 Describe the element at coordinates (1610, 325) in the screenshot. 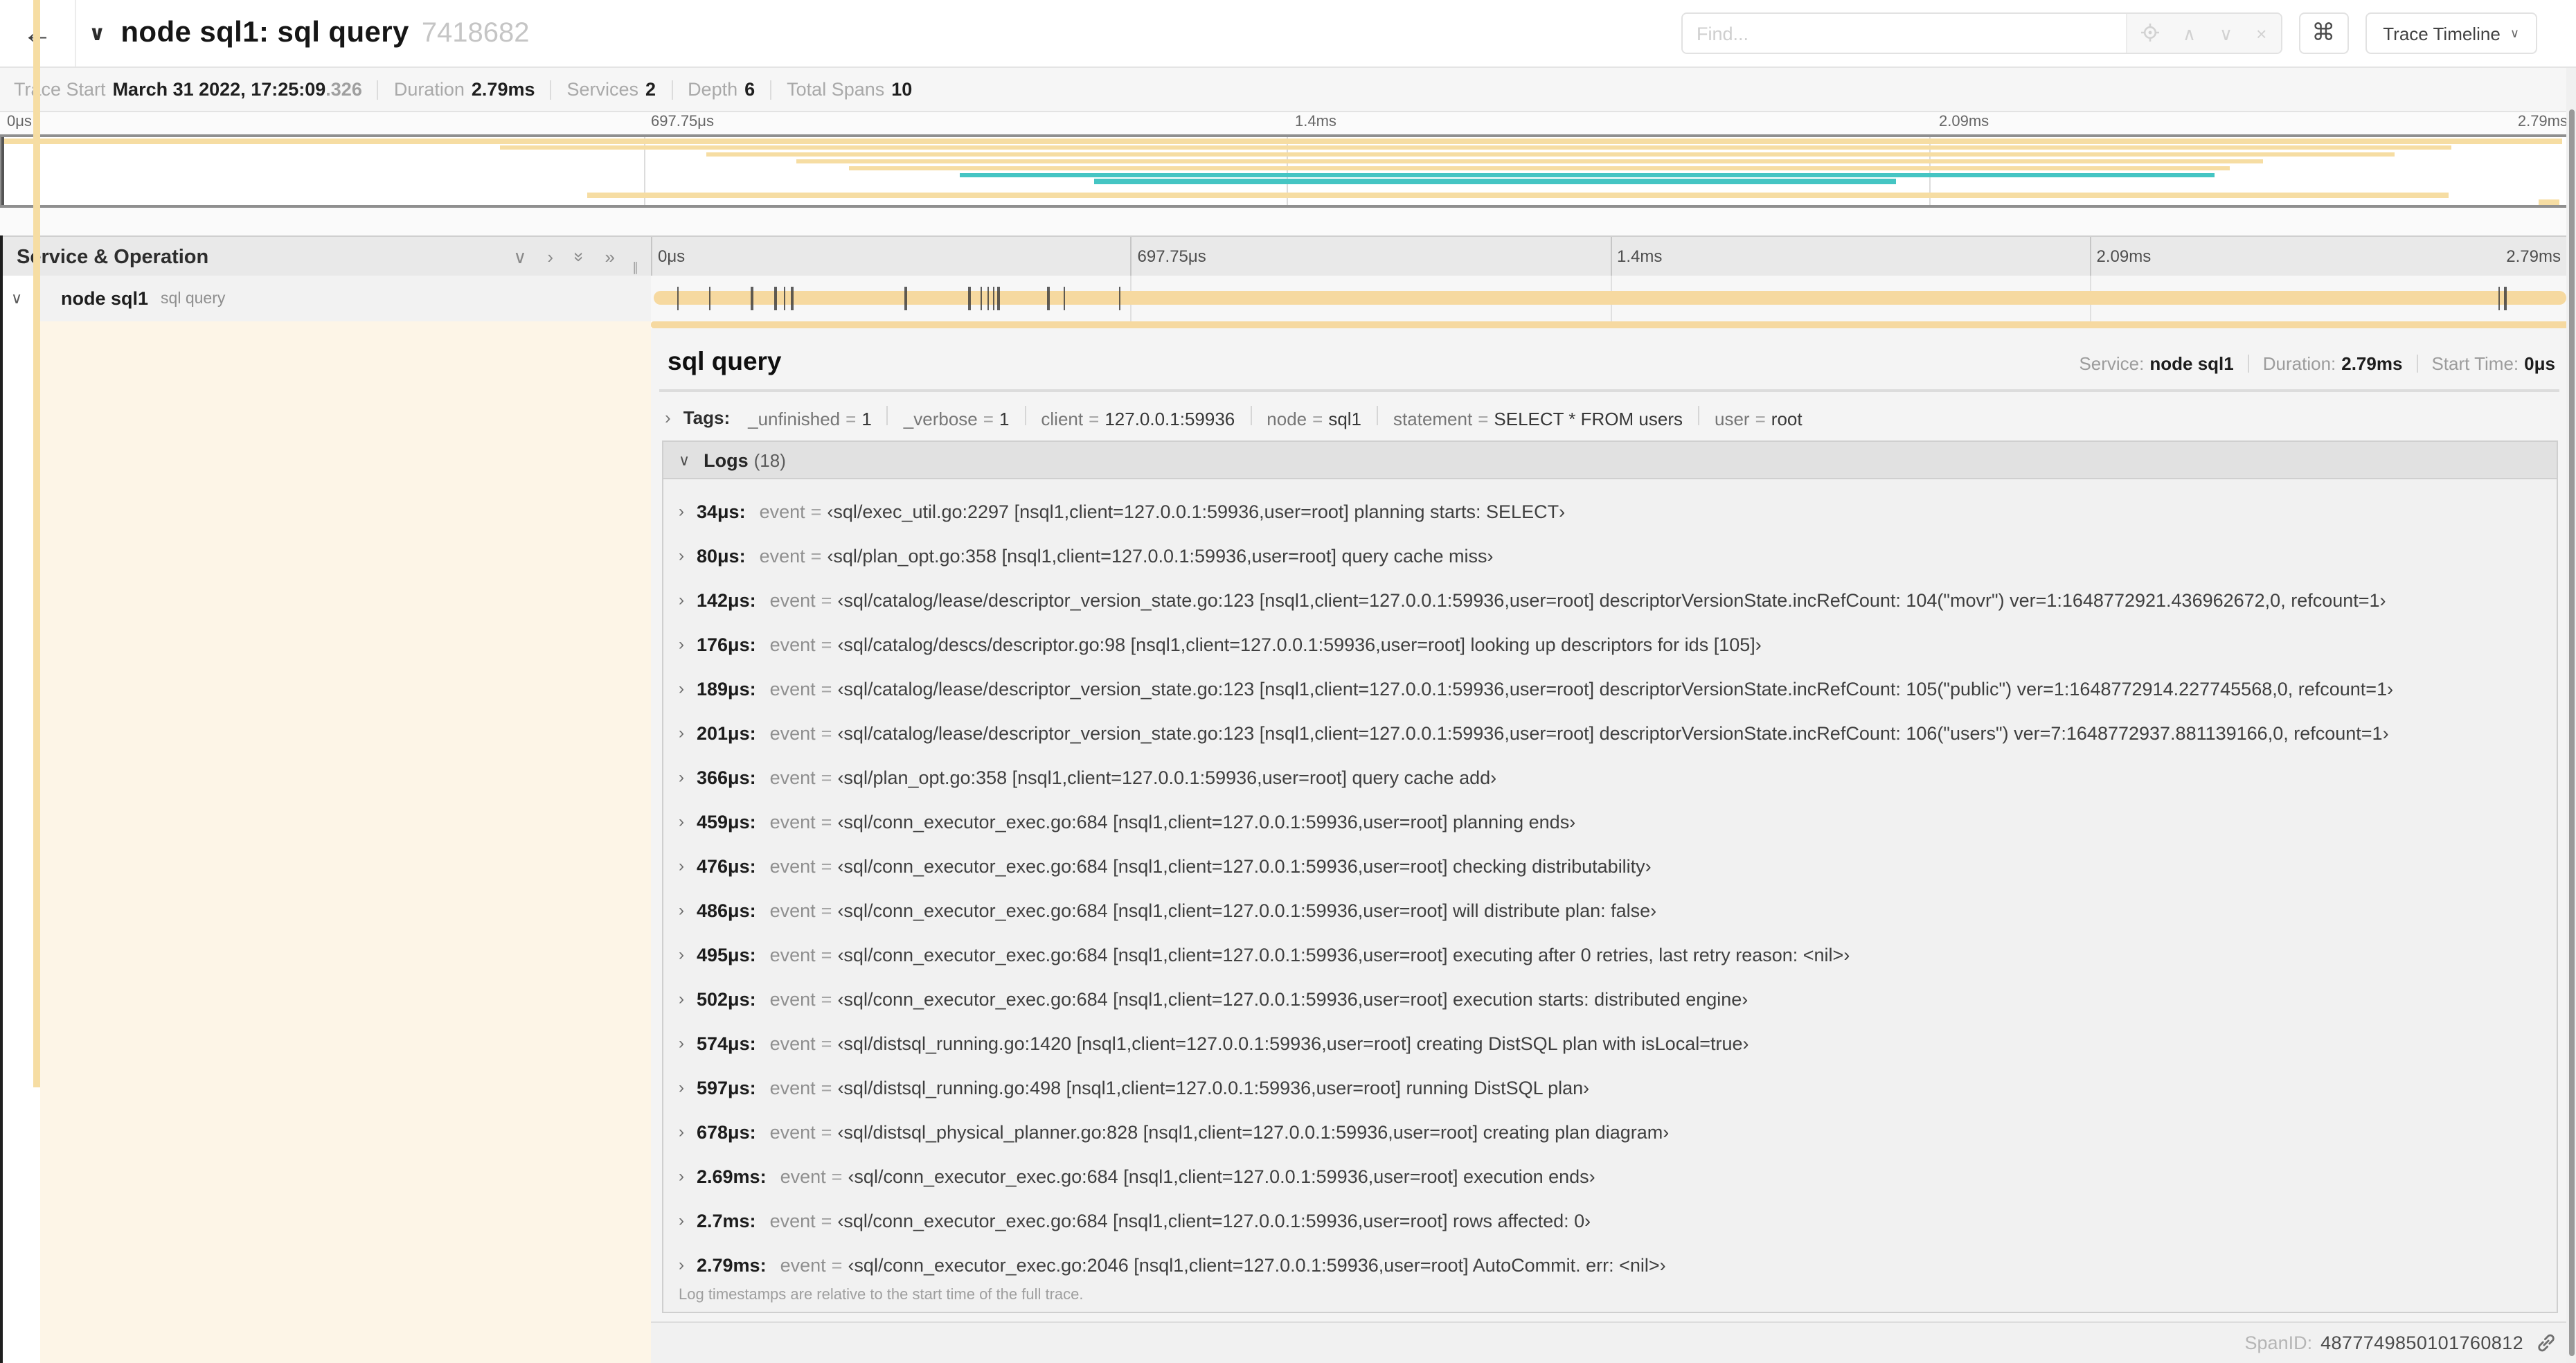

I see `detail-row-span-bar` at that location.